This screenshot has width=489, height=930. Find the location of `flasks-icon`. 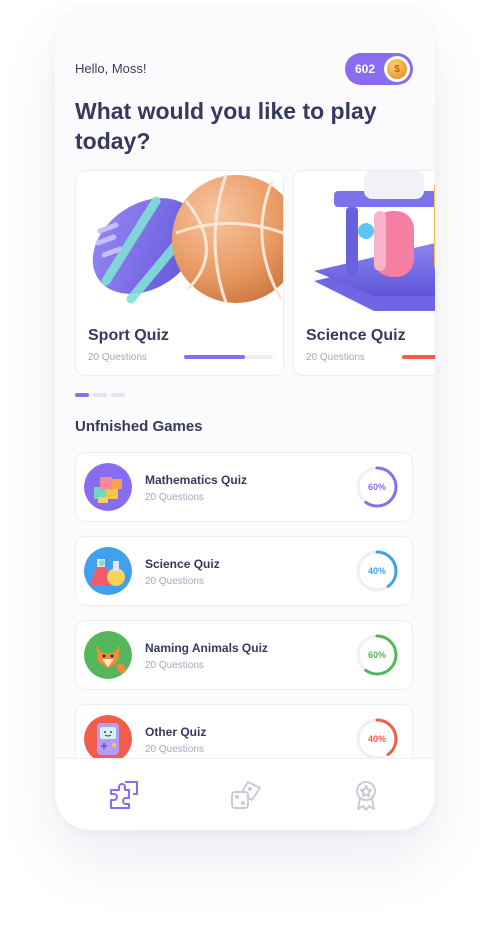

flasks-icon is located at coordinates (108, 571).